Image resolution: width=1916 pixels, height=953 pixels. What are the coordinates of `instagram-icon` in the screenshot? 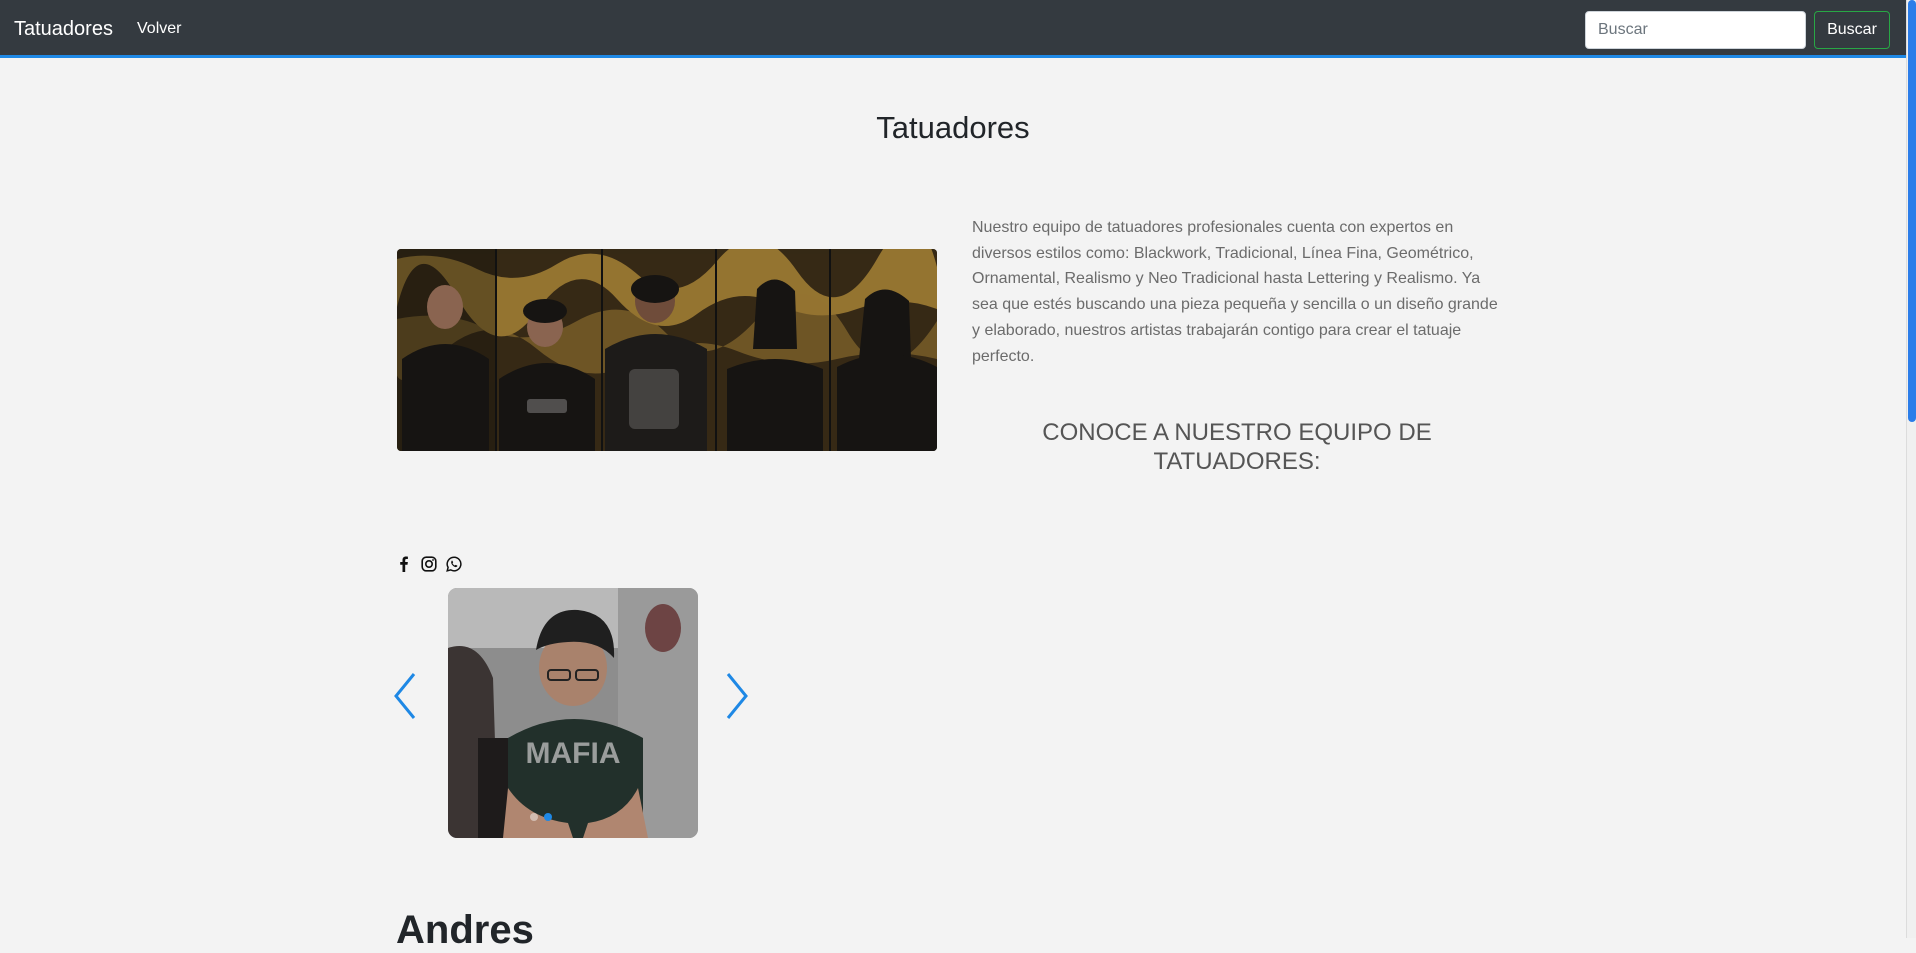 It's located at (429, 564).